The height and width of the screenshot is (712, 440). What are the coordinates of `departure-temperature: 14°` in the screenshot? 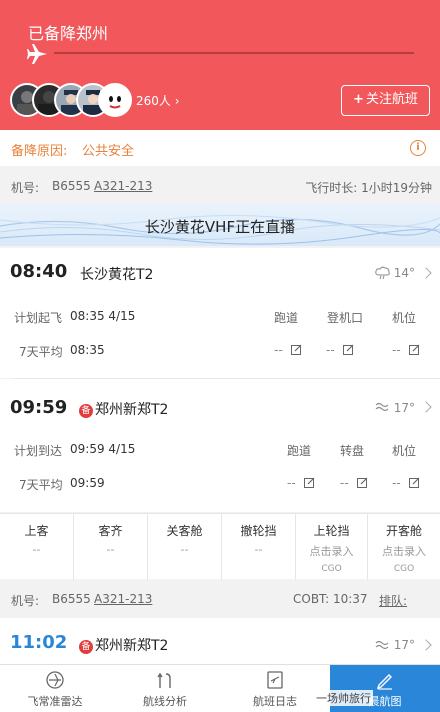 It's located at (404, 273).